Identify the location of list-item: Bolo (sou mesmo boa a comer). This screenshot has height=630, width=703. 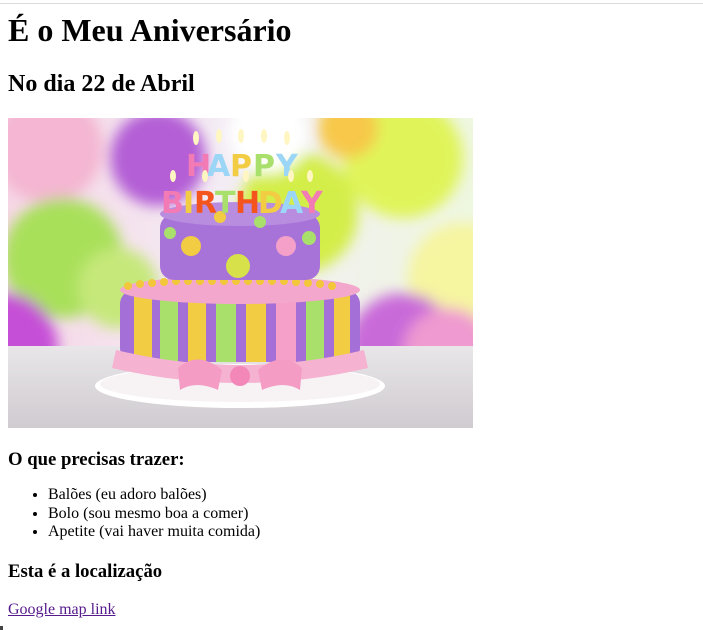
(154, 514).